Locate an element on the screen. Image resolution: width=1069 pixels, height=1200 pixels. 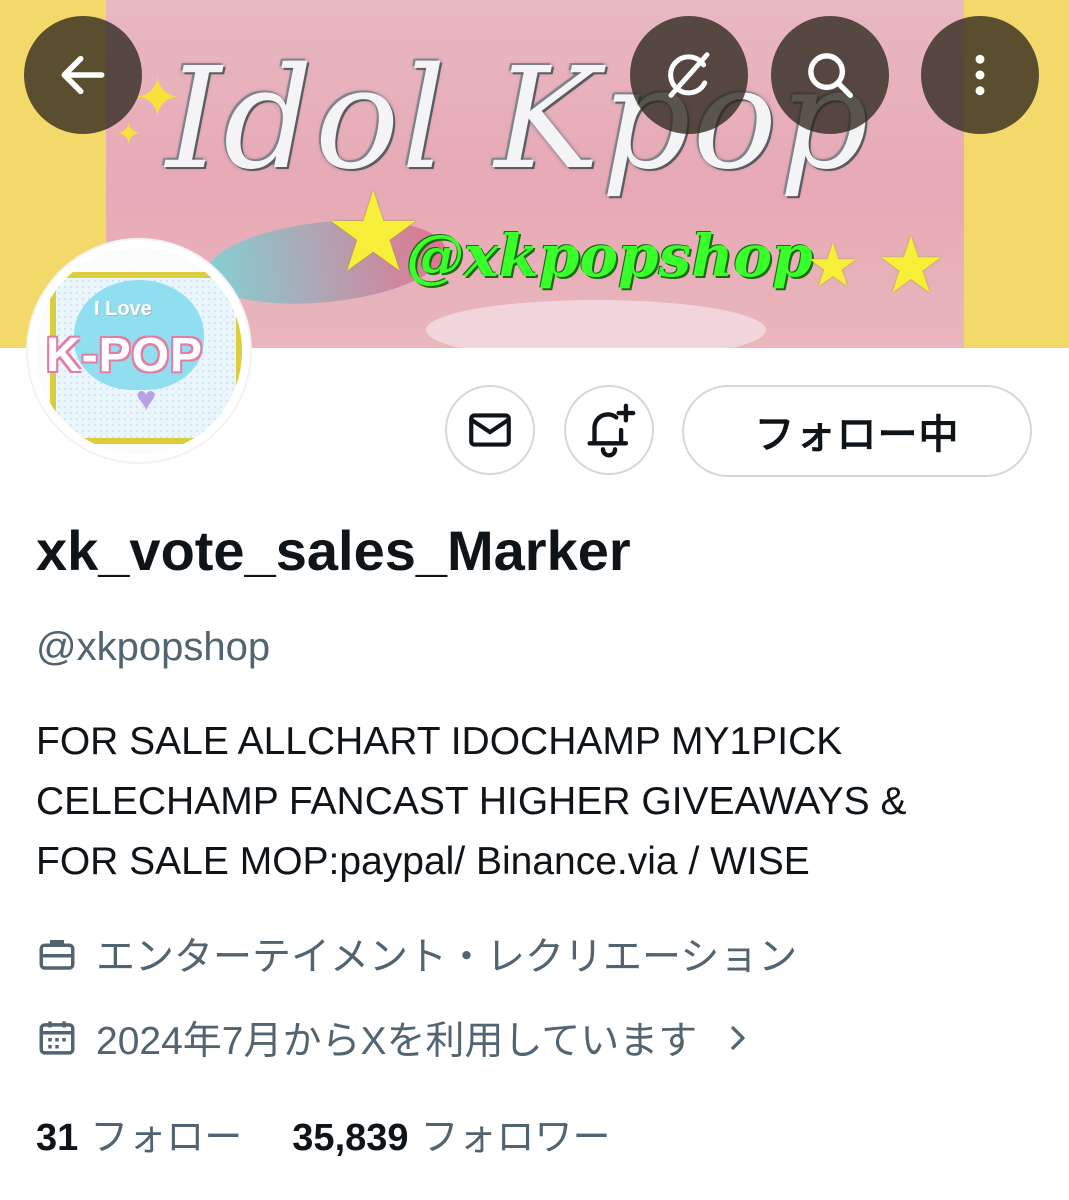
back-button is located at coordinates (83, 75).